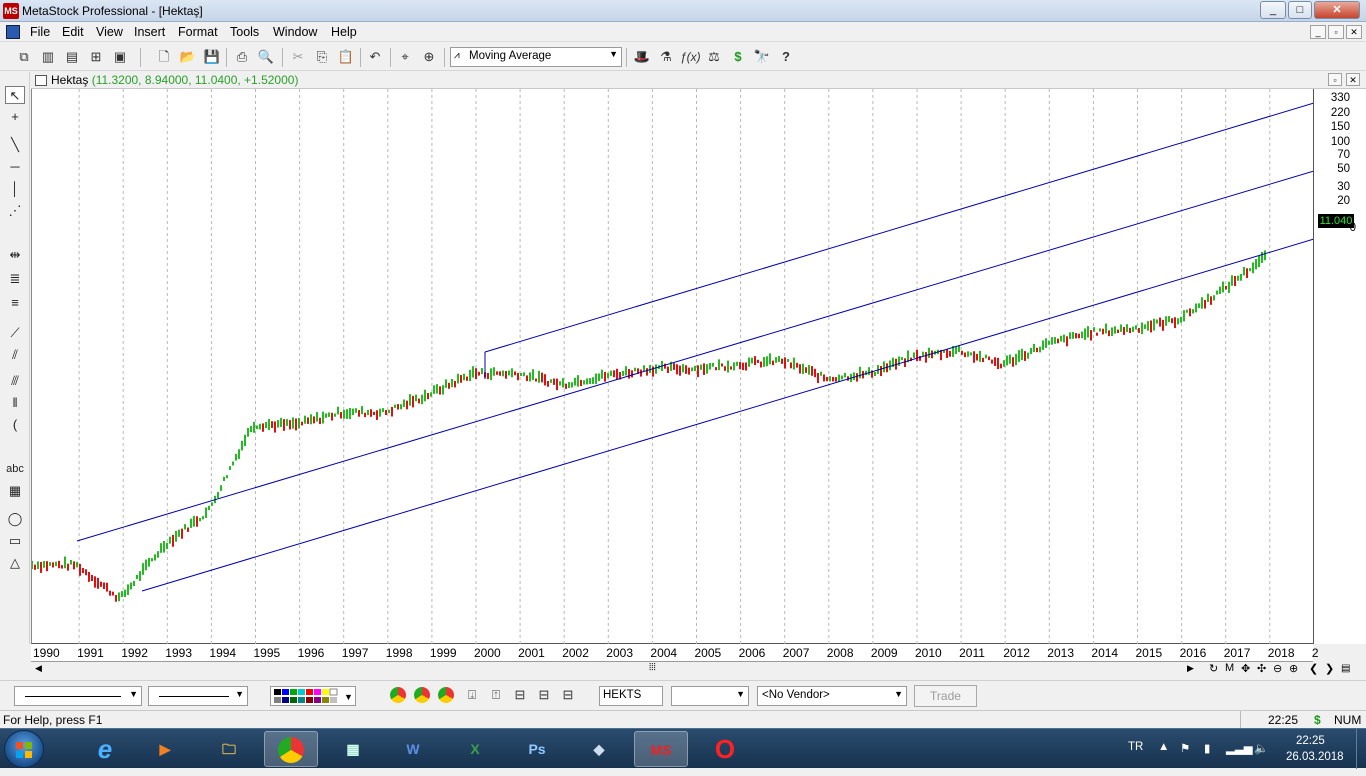  I want to click on print-icon: ⎙, so click(242, 57).